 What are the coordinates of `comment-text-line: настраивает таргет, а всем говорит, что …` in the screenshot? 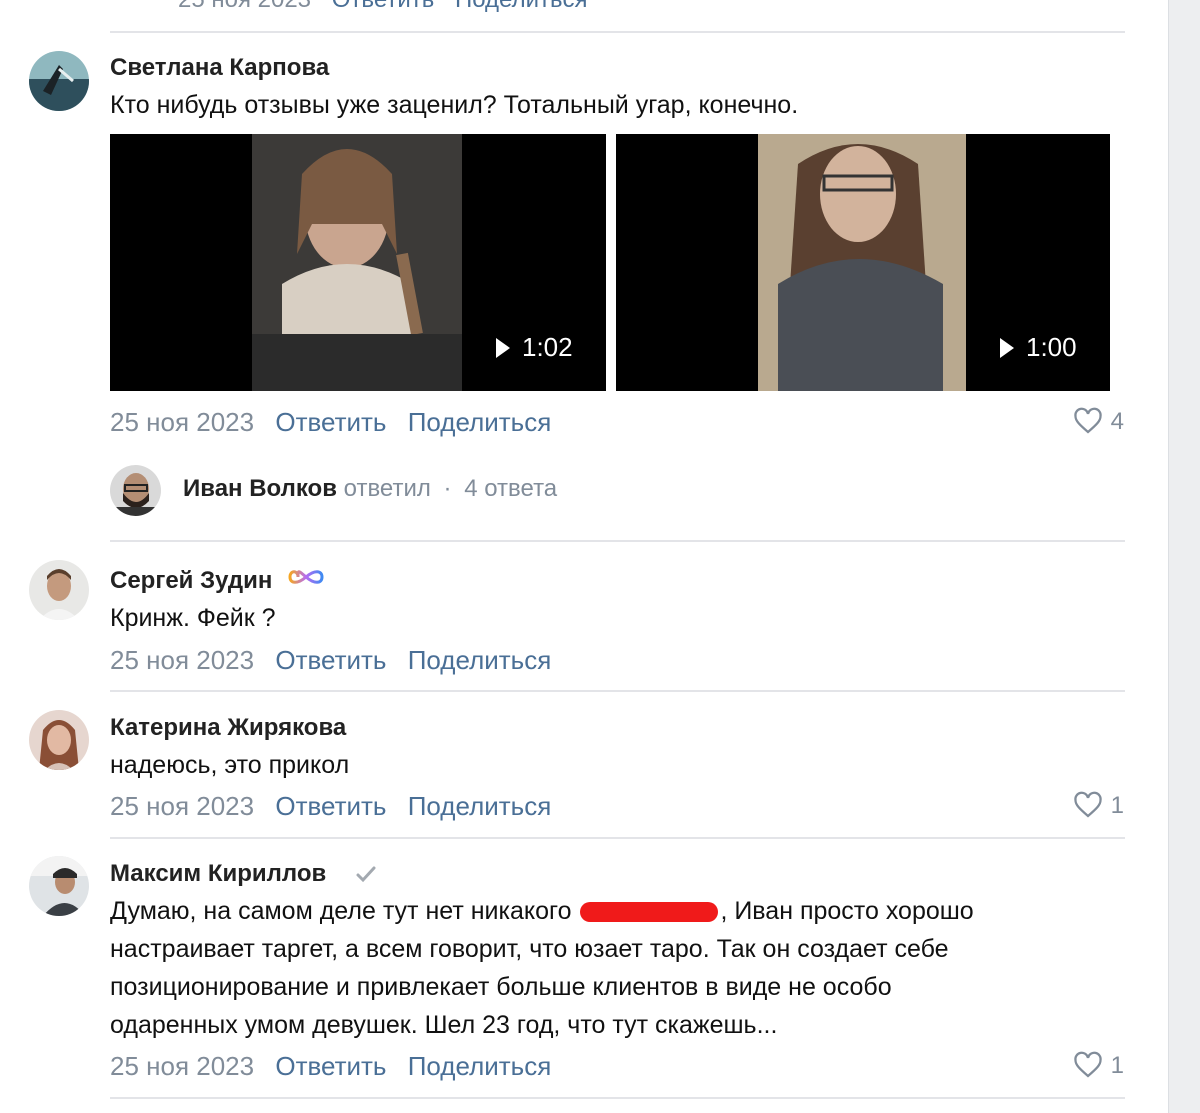 It's located at (529, 949).